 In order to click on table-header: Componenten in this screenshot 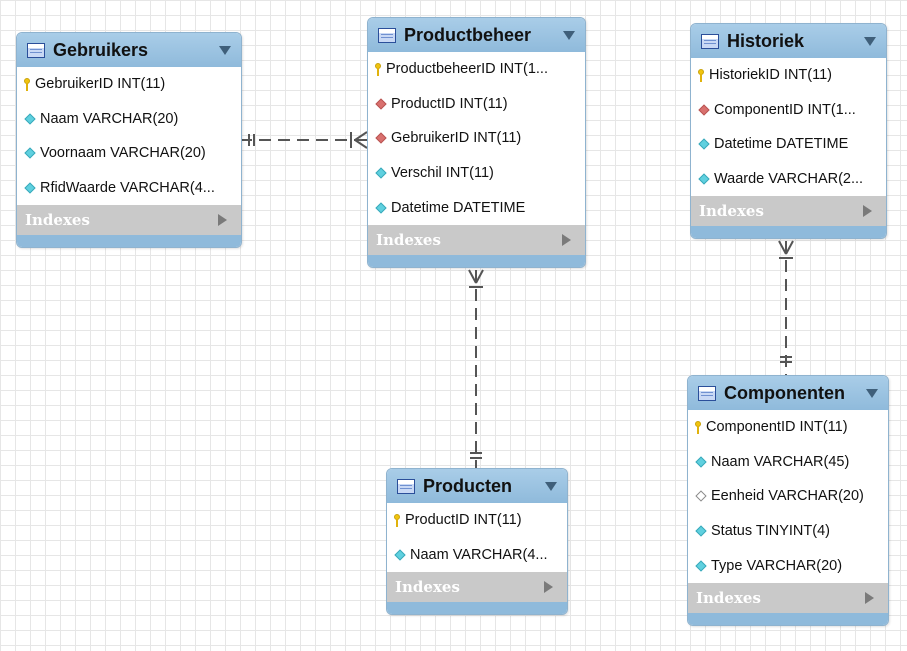, I will do `click(788, 393)`.